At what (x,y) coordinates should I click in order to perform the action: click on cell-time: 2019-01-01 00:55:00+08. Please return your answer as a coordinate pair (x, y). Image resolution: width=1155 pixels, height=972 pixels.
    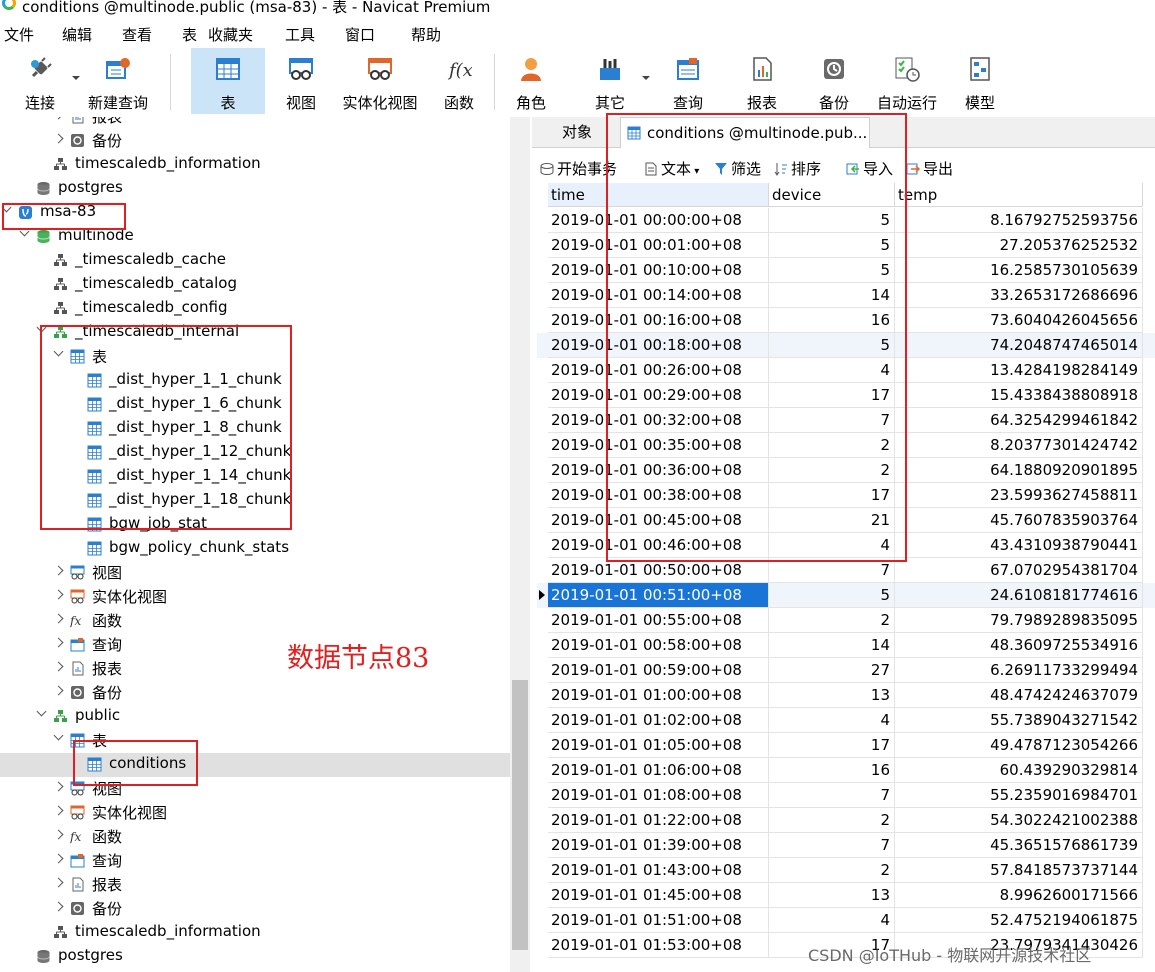
    Looking at the image, I should click on (658, 620).